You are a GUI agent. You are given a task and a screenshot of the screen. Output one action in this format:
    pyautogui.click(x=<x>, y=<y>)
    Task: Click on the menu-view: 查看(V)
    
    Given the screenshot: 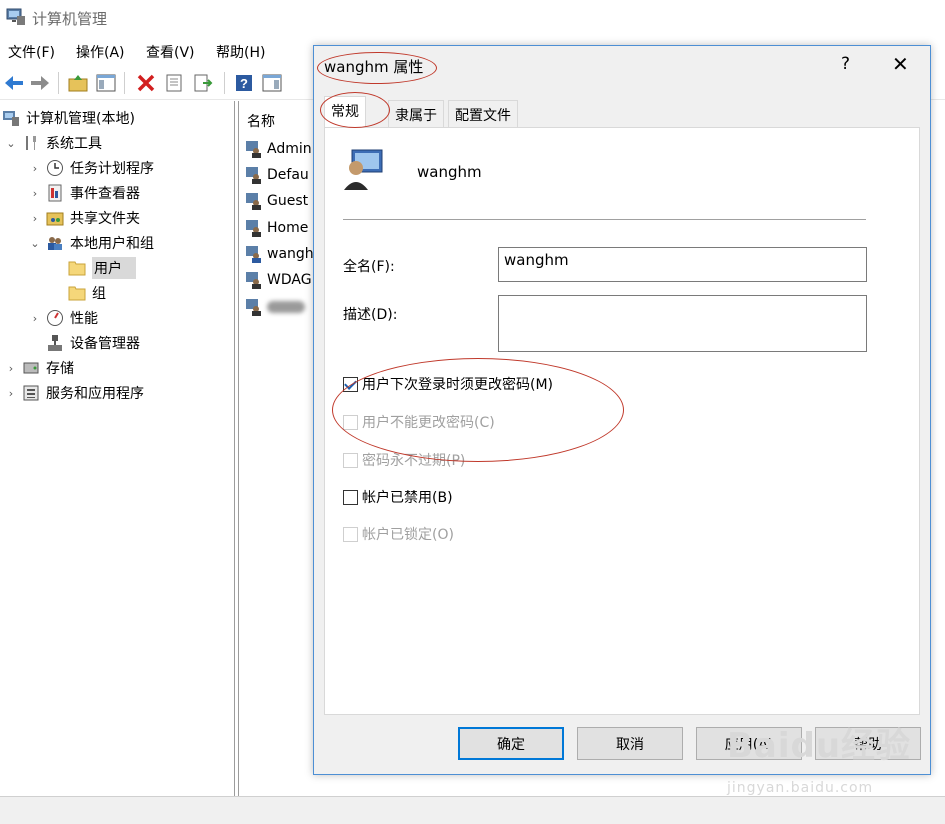 What is the action you would take?
    pyautogui.click(x=170, y=52)
    